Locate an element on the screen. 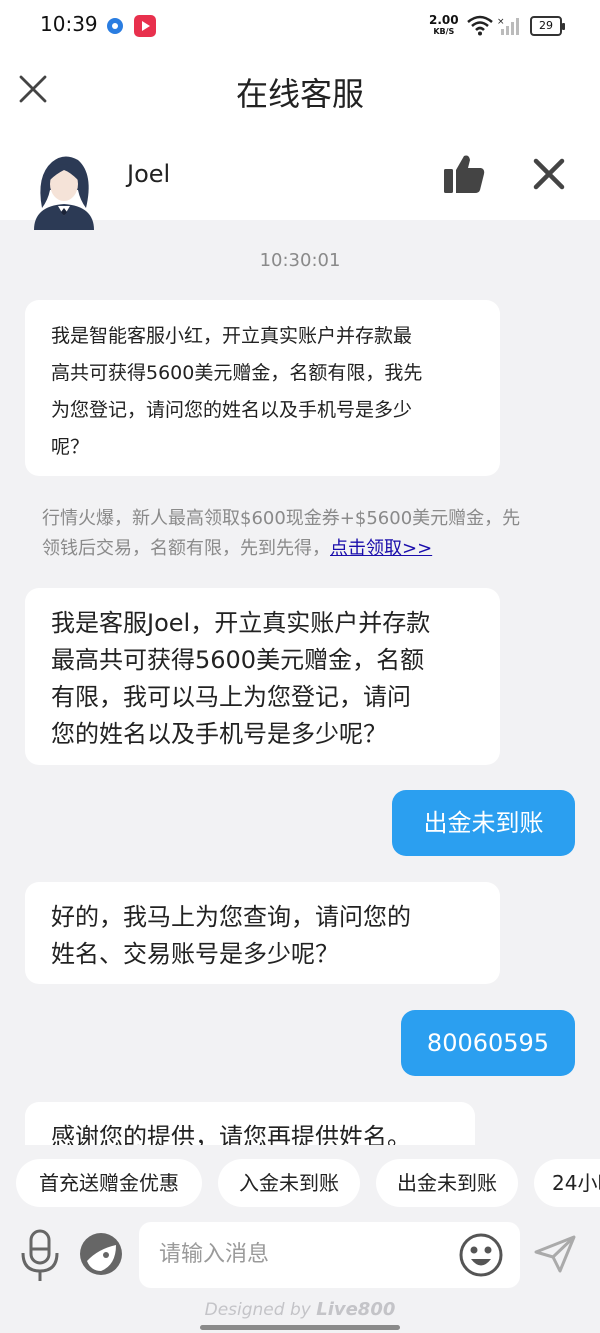  home-indicator is located at coordinates (300, 1327).